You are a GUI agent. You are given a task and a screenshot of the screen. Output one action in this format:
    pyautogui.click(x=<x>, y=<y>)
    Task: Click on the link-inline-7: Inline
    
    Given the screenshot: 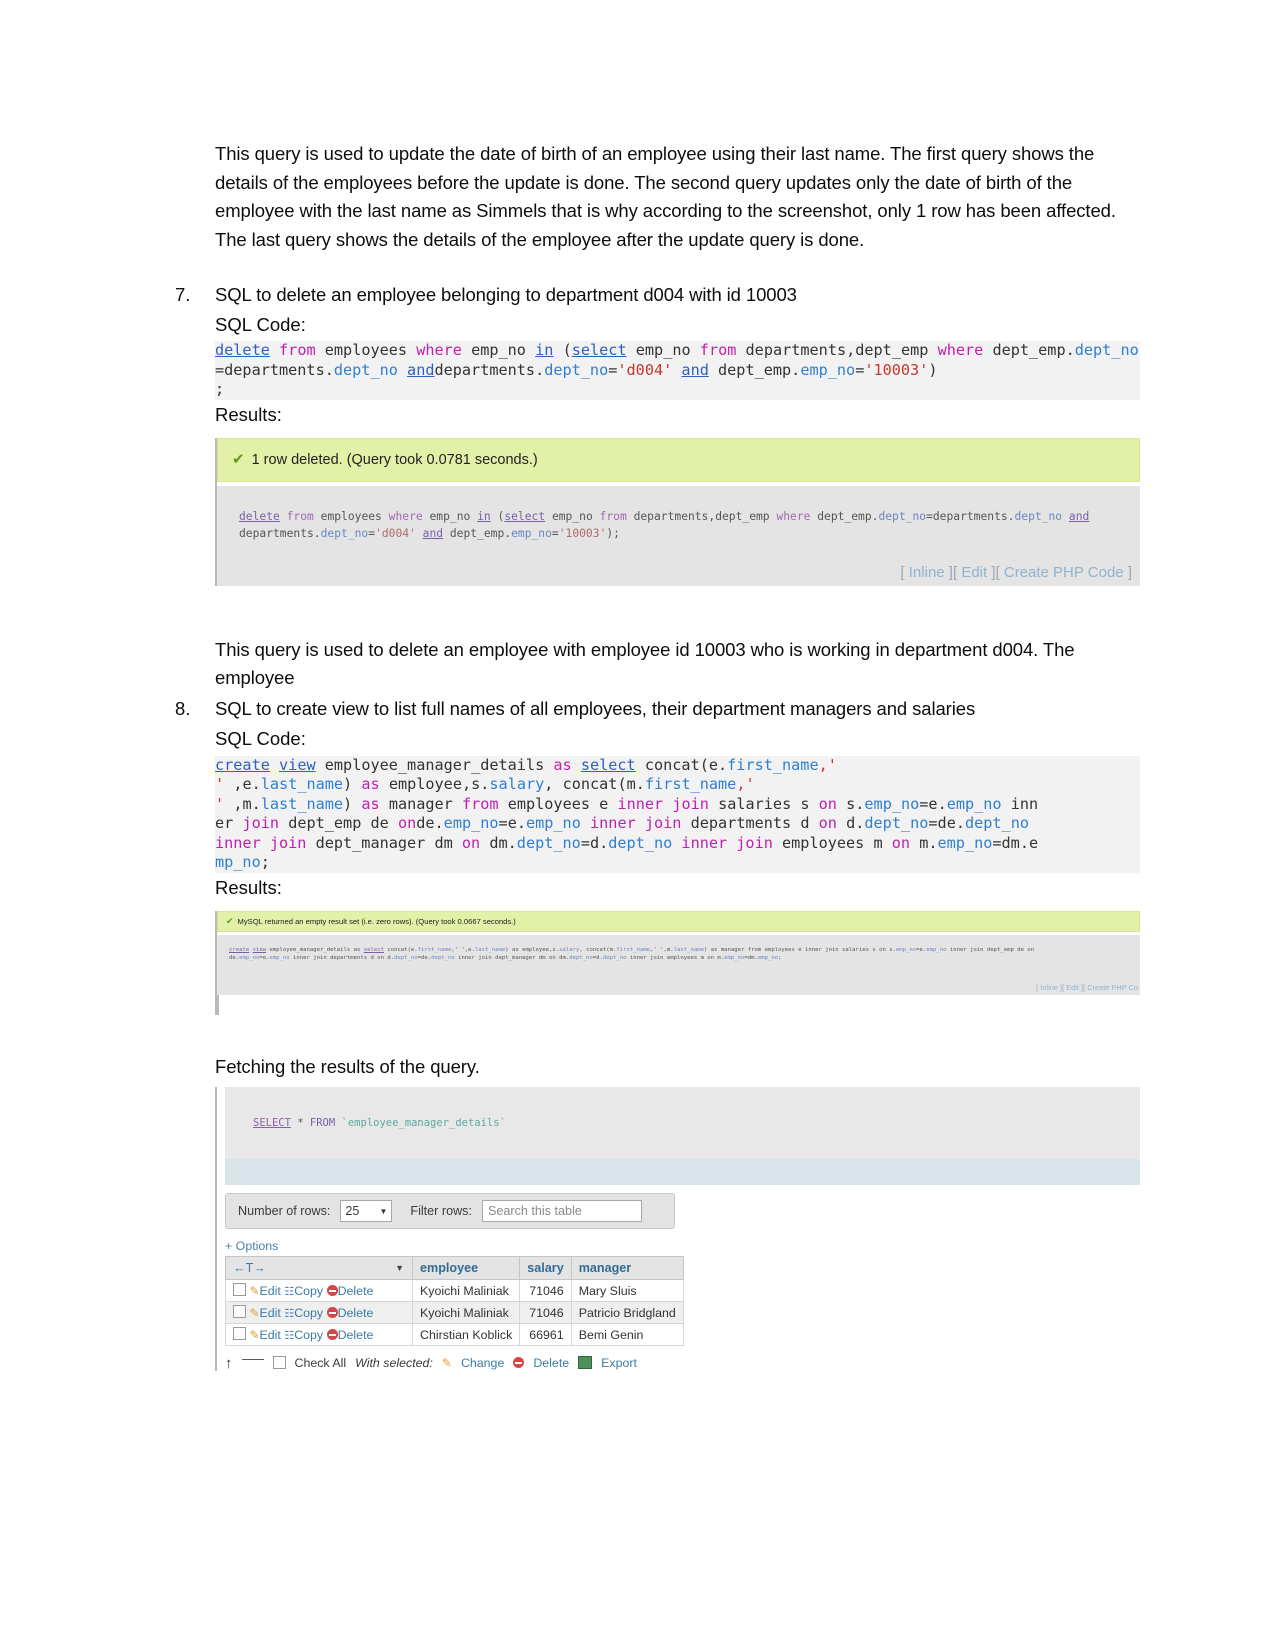 What is the action you would take?
    pyautogui.click(x=927, y=572)
    